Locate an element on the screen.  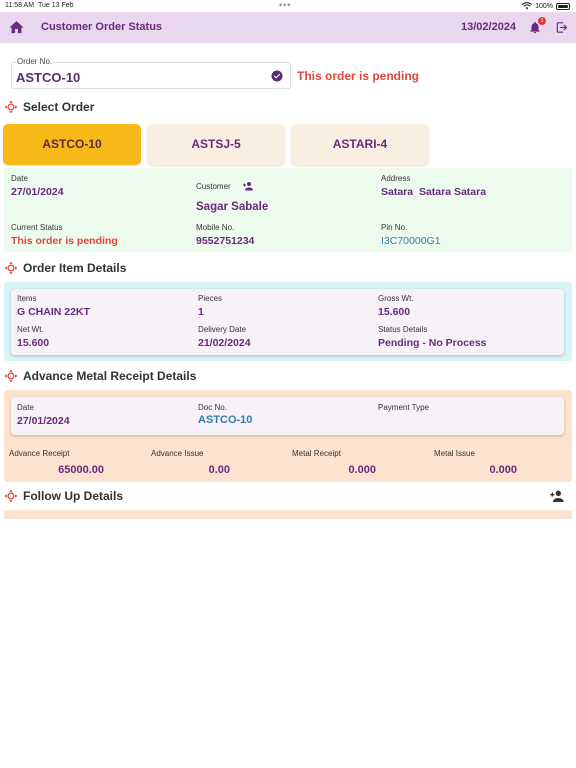
multitask-dots-icon: ••• is located at coordinates (285, 5).